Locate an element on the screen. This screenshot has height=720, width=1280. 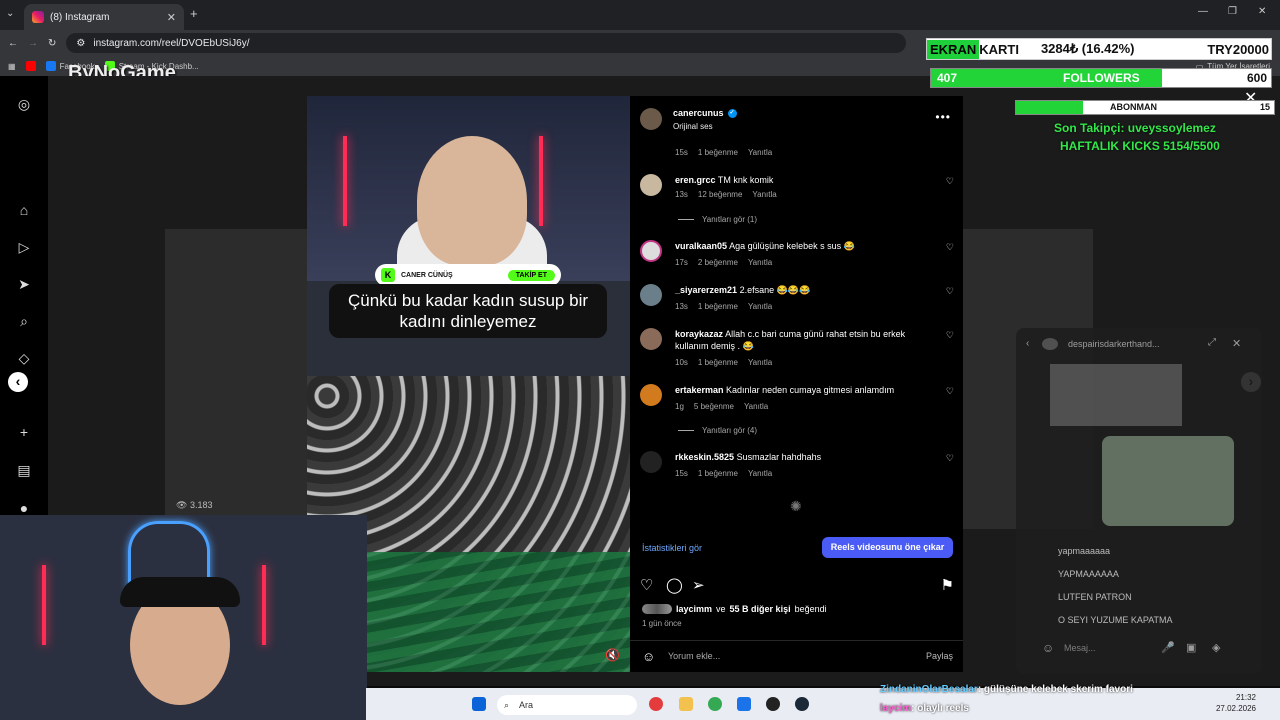
author-row: canercunus ✓ is located at coordinates (705, 113).